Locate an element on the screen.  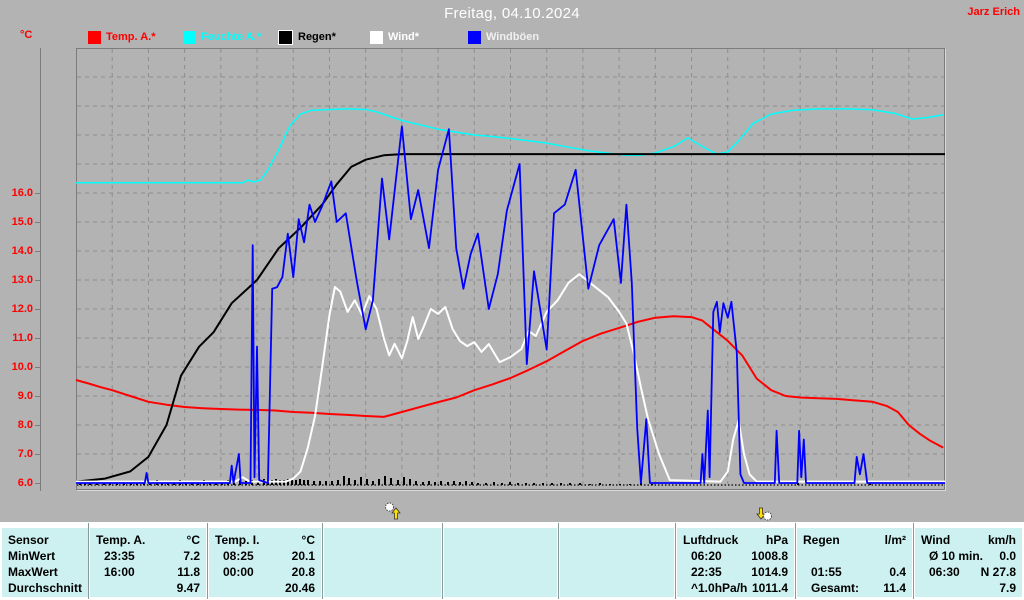
table-column-wind: Wind km/h Ø 10 min. 0.0 06:30 N 27.8 7.9 is located at coordinates (968, 562).